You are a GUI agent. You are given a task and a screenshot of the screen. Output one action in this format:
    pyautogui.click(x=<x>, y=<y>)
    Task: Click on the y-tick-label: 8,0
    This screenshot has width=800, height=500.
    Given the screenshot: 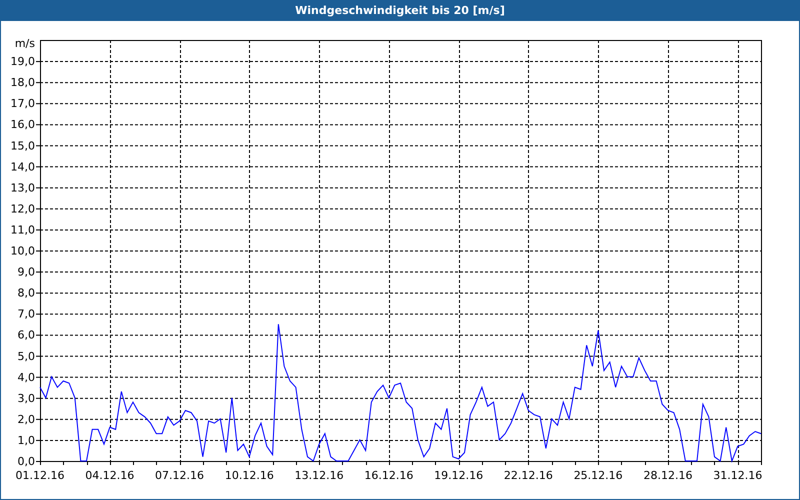 What is the action you would take?
    pyautogui.click(x=26, y=293)
    